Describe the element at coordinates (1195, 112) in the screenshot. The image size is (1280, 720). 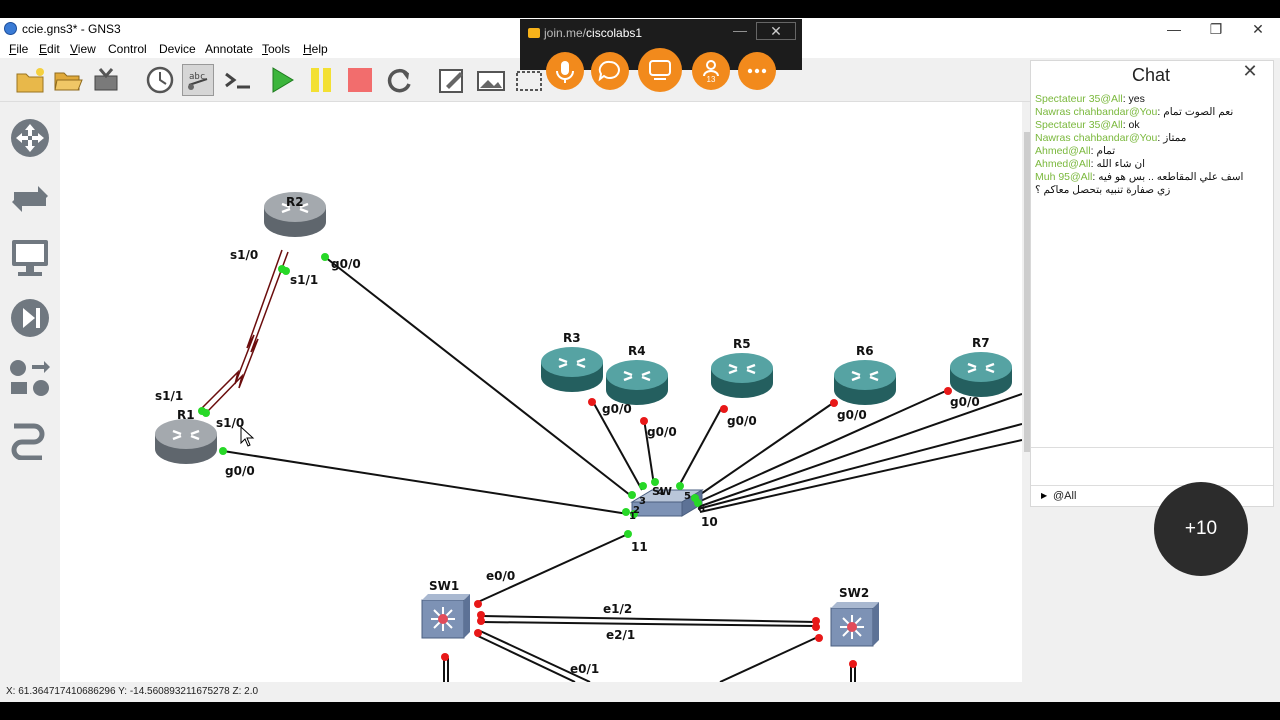
I see `chat-text: : نعم الصوت تمام` at that location.